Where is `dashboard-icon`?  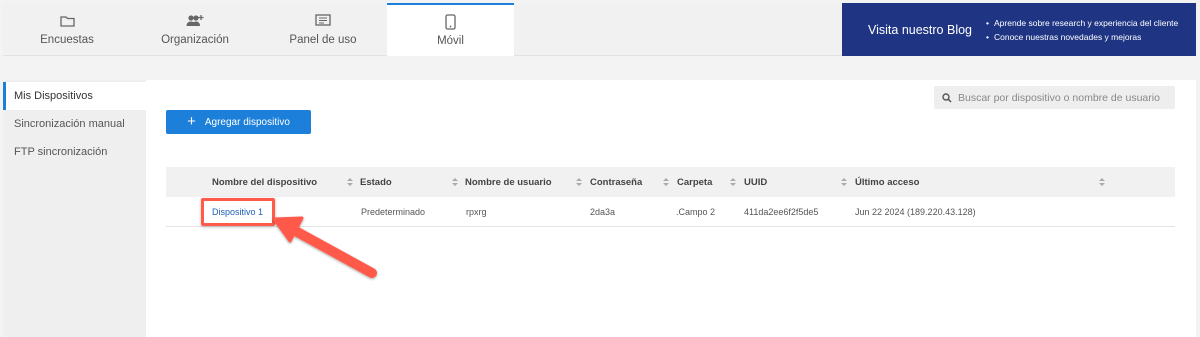 dashboard-icon is located at coordinates (323, 21).